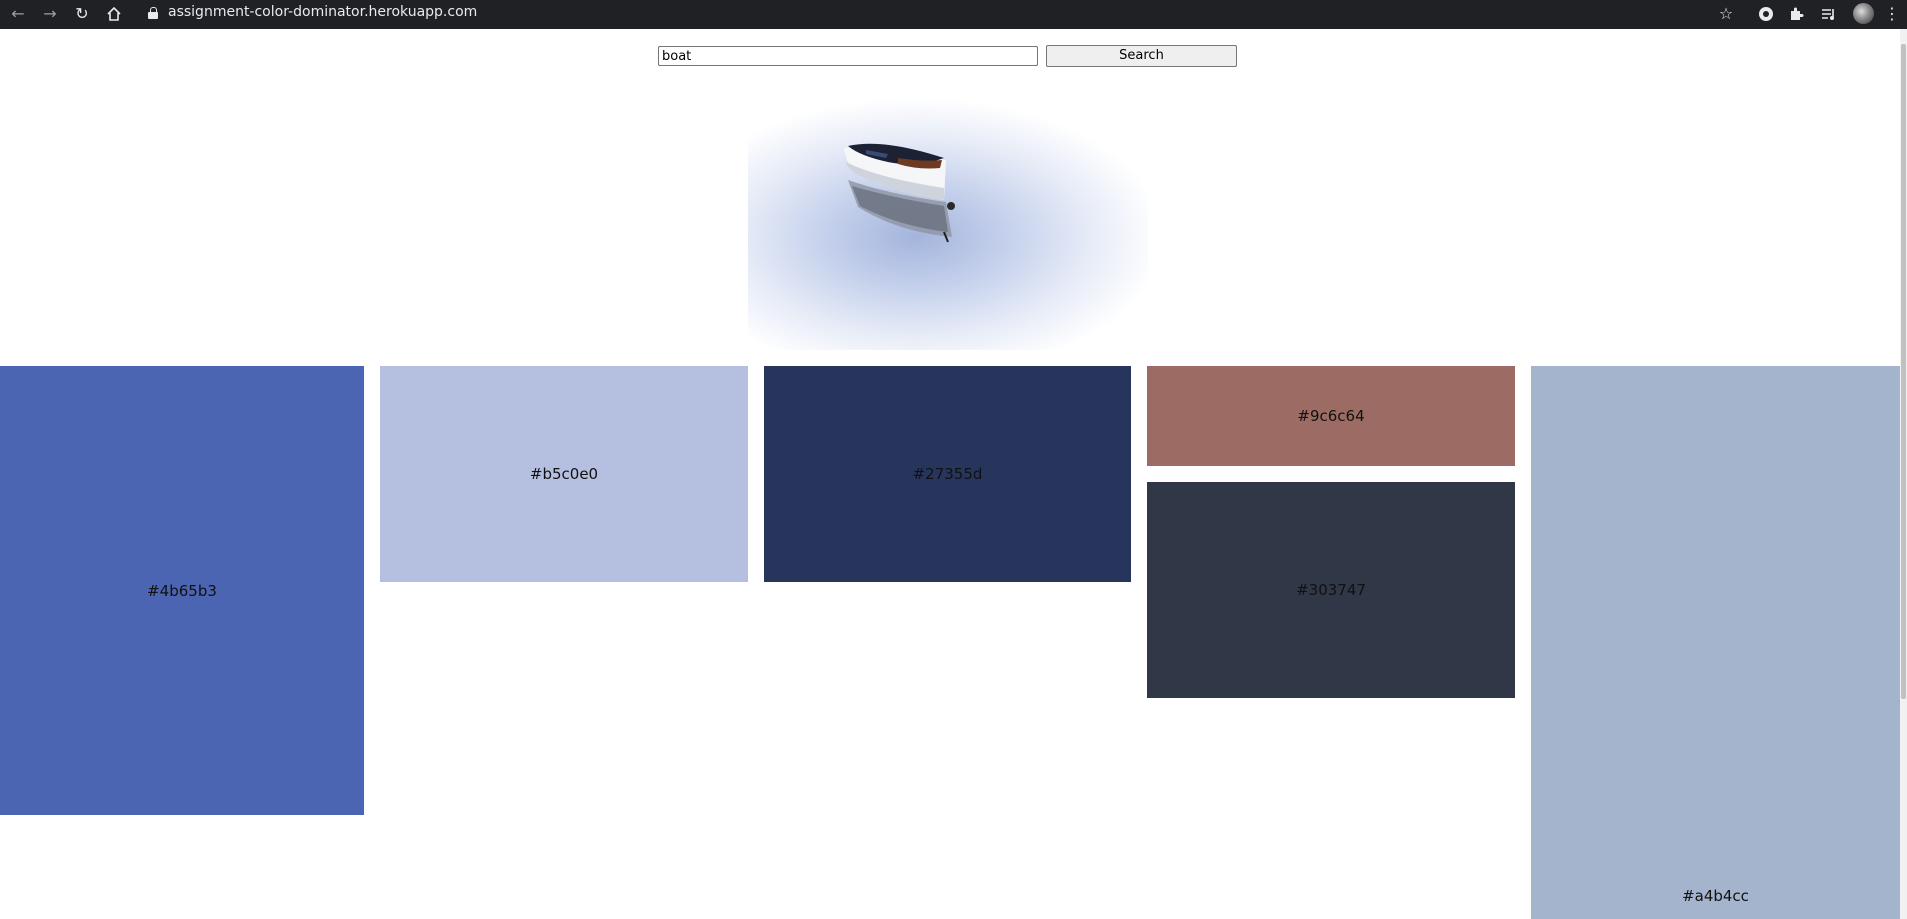 The height and width of the screenshot is (919, 1907). I want to click on home-icon, so click(114, 14).